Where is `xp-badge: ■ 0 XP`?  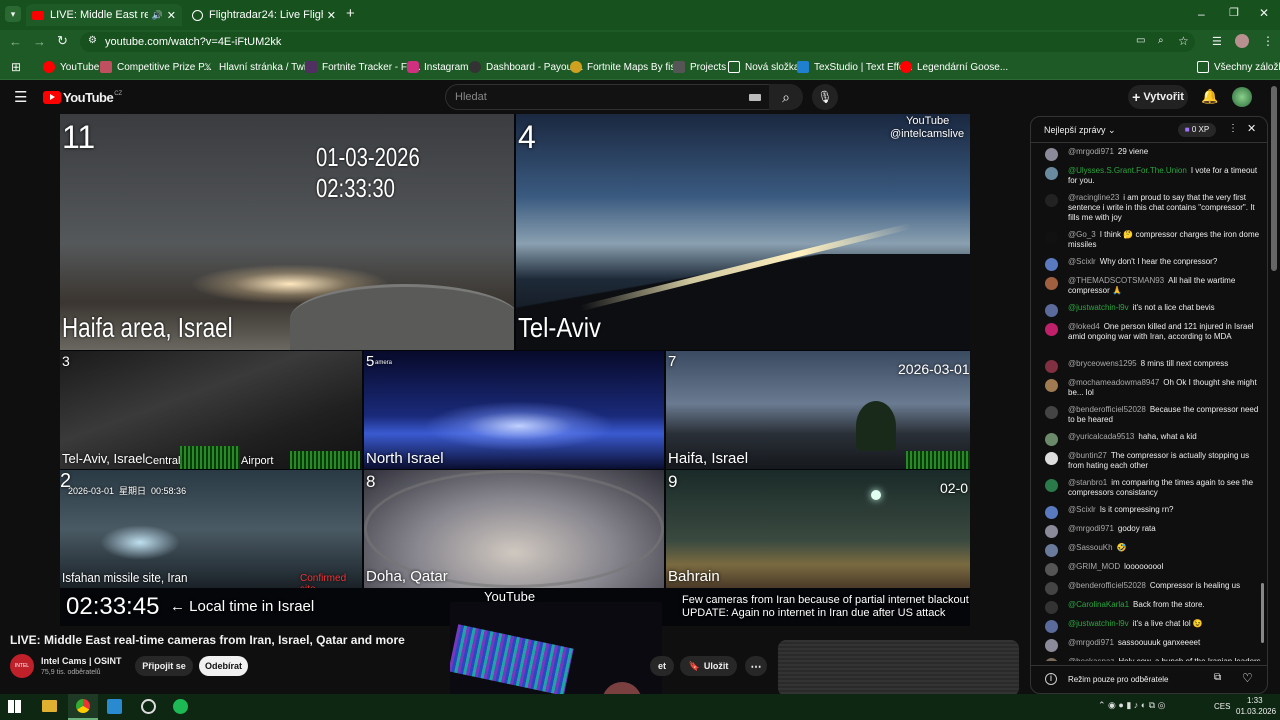 xp-badge: ■ 0 XP is located at coordinates (1197, 130).